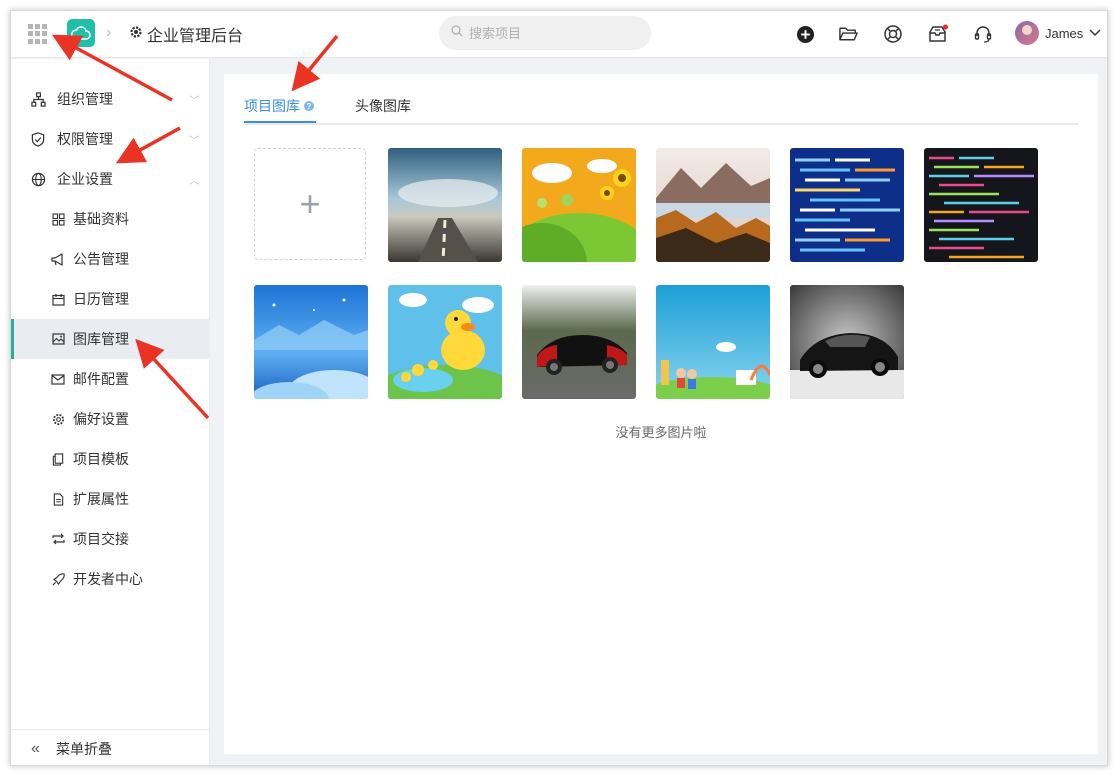 The height and width of the screenshot is (774, 1117). What do you see at coordinates (981, 205) in the screenshot?
I see `code-dark-image` at bounding box center [981, 205].